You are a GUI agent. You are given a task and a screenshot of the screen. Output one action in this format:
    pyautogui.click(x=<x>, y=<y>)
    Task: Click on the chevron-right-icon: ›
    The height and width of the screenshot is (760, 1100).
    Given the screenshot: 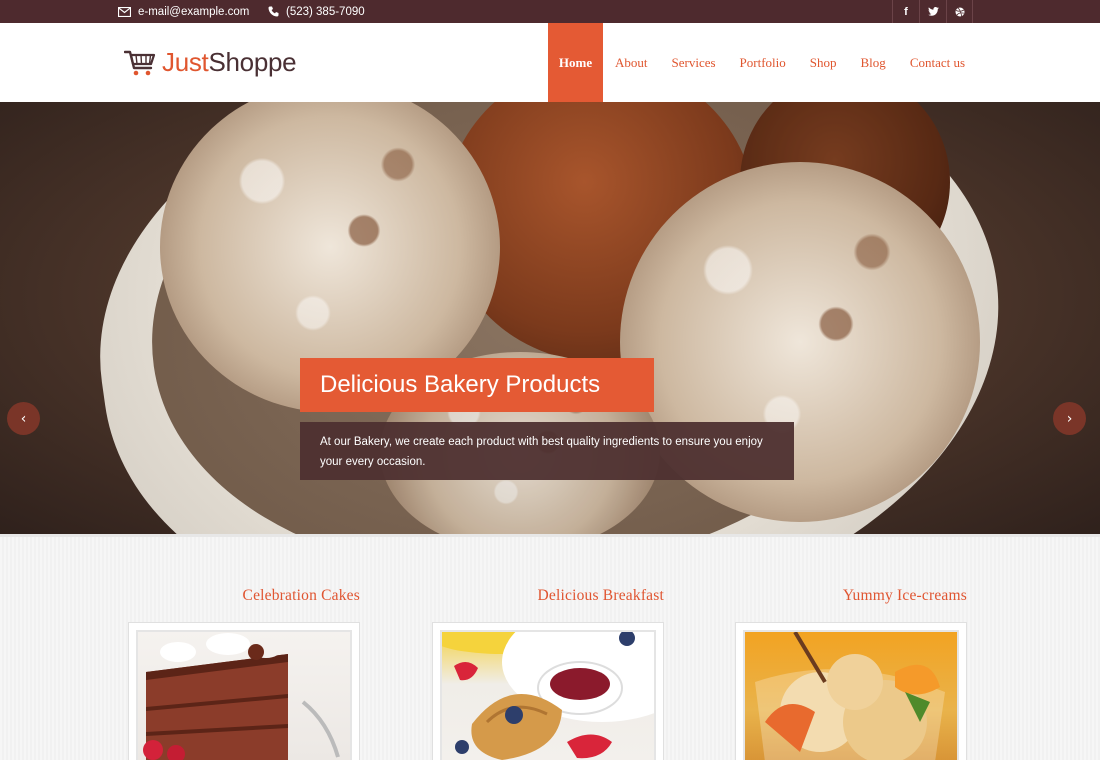 What is the action you would take?
    pyautogui.click(x=1069, y=418)
    